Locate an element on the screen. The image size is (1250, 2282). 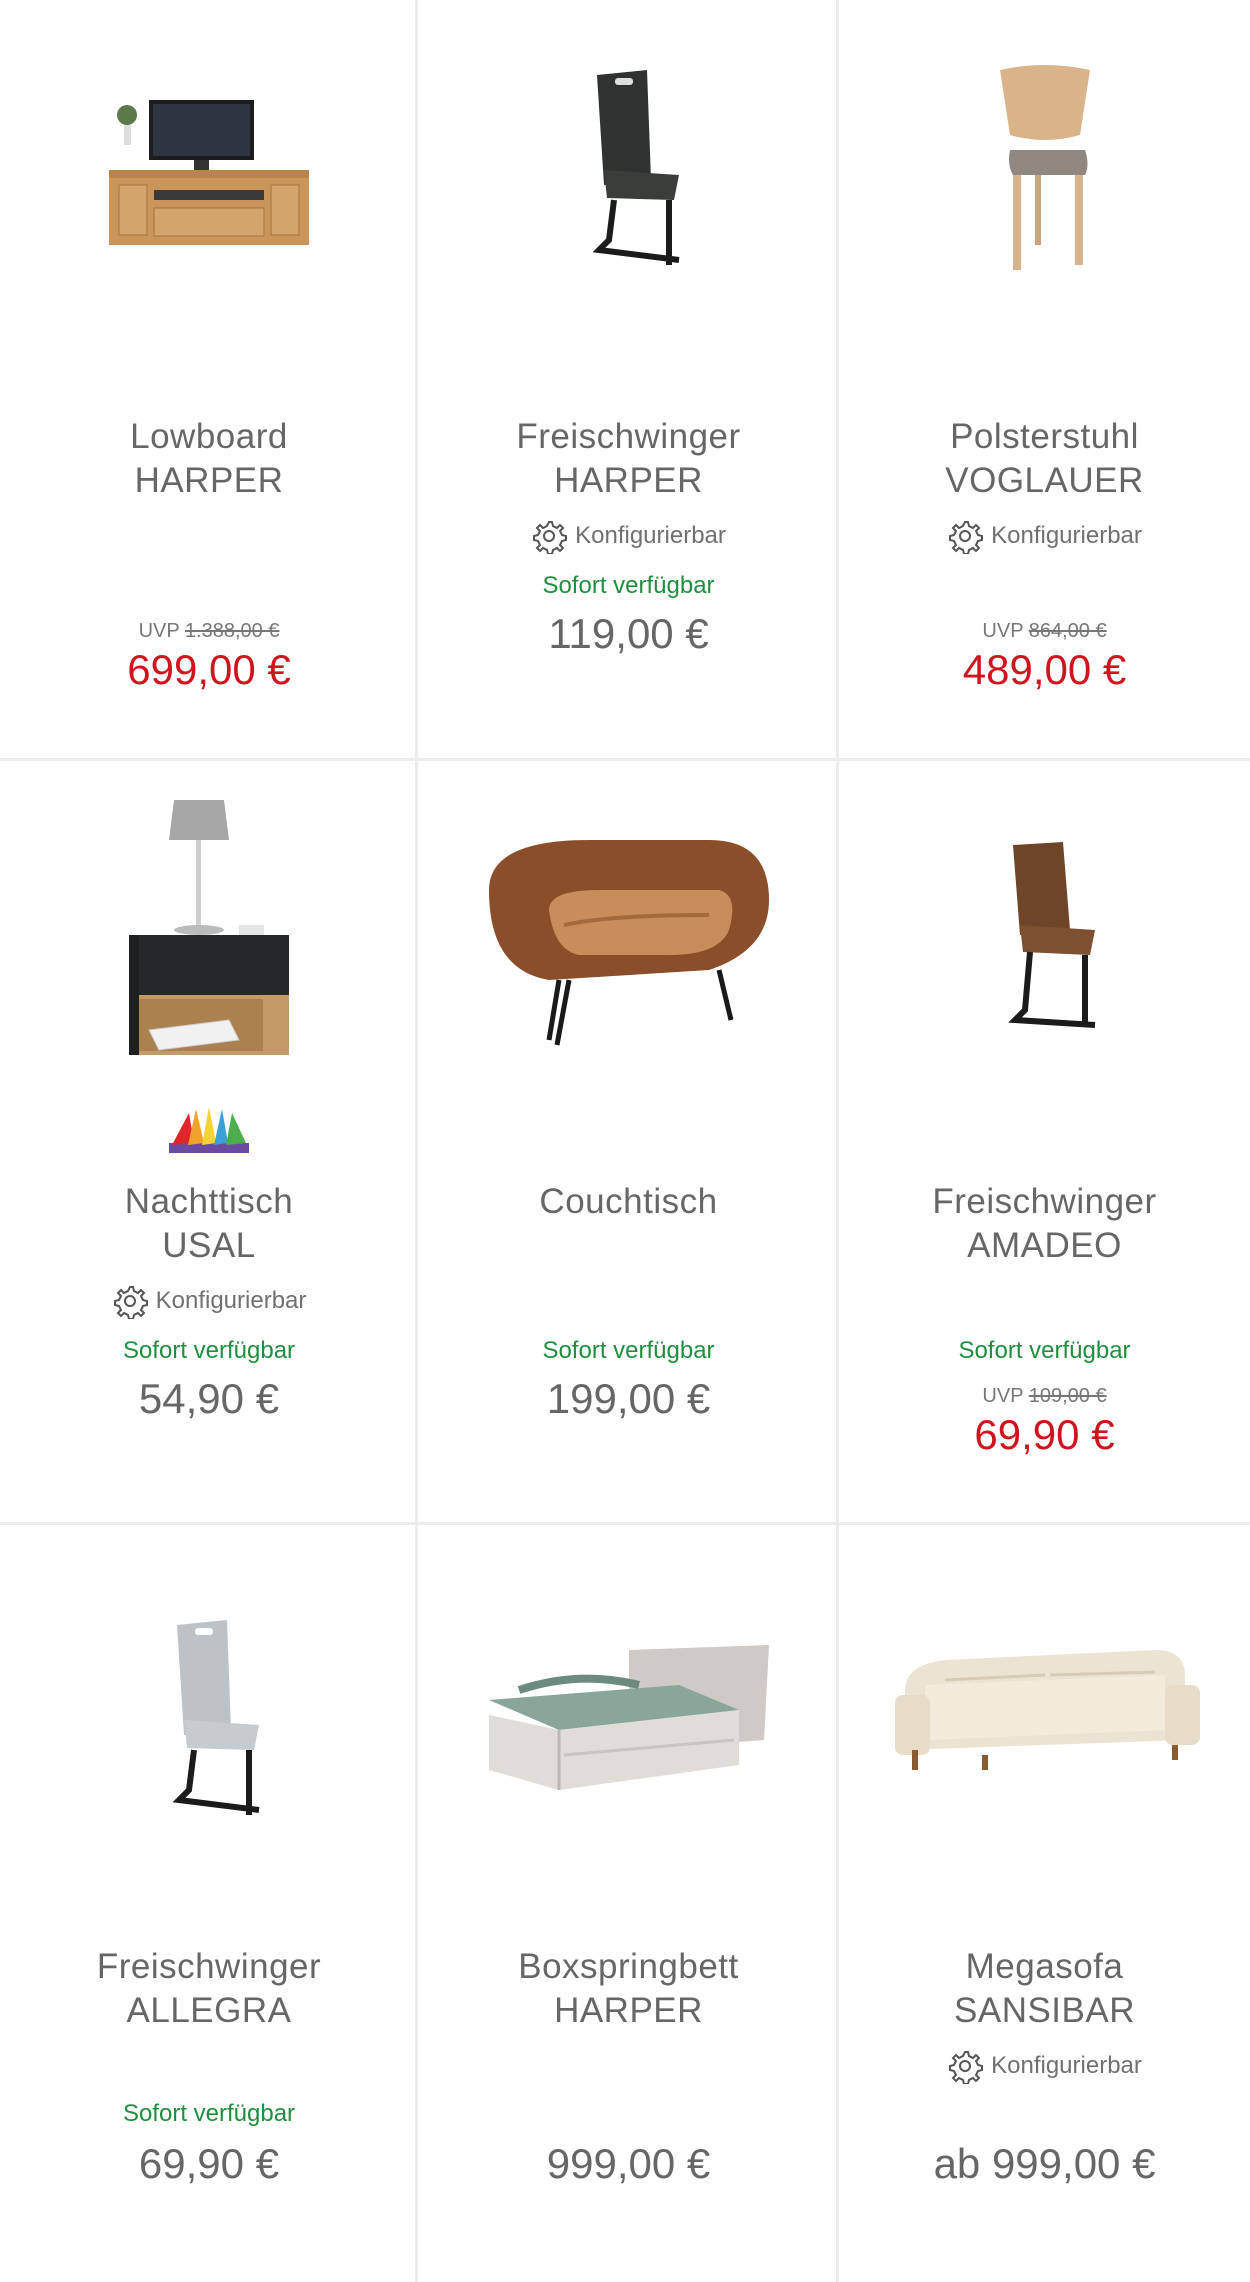
lowboard-icon is located at coordinates (209, 172).